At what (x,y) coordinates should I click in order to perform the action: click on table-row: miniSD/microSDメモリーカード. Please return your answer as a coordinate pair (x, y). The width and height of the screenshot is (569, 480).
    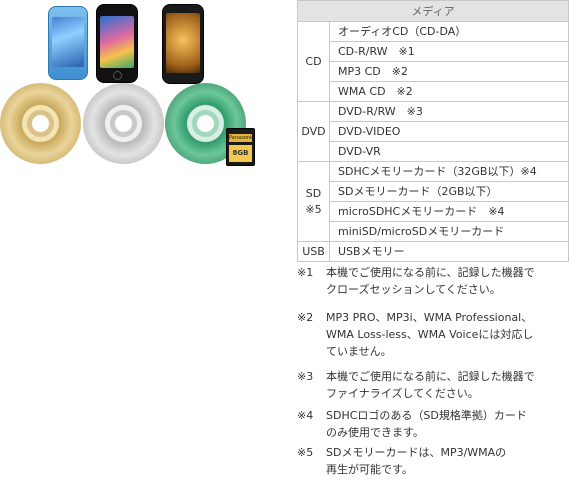
    Looking at the image, I should click on (433, 231).